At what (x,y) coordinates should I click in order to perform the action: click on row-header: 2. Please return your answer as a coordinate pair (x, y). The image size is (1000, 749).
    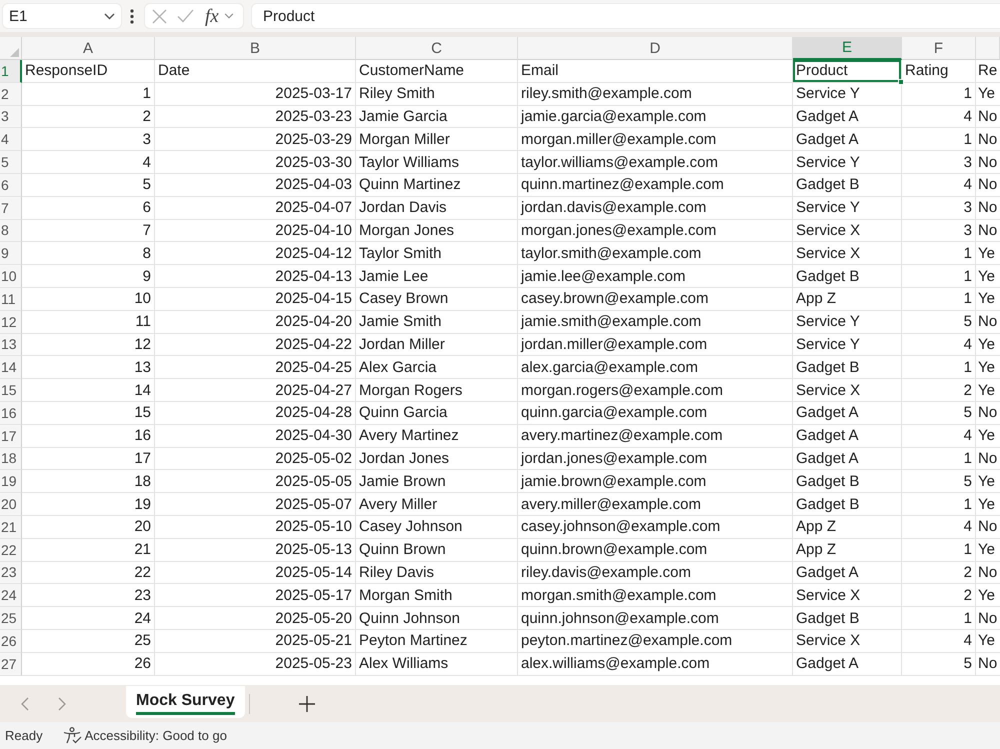
    Looking at the image, I should click on (11, 94).